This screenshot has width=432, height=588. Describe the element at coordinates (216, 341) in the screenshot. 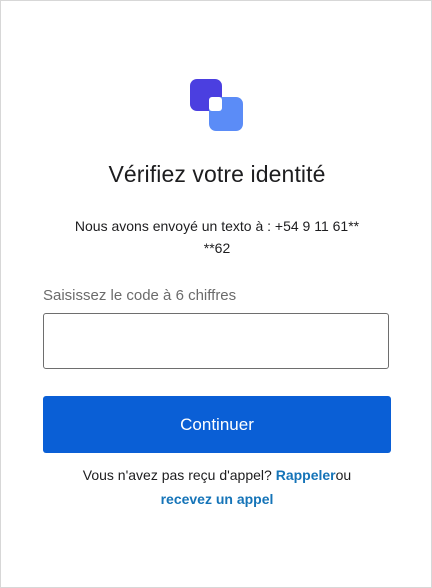

I see `code-input` at that location.